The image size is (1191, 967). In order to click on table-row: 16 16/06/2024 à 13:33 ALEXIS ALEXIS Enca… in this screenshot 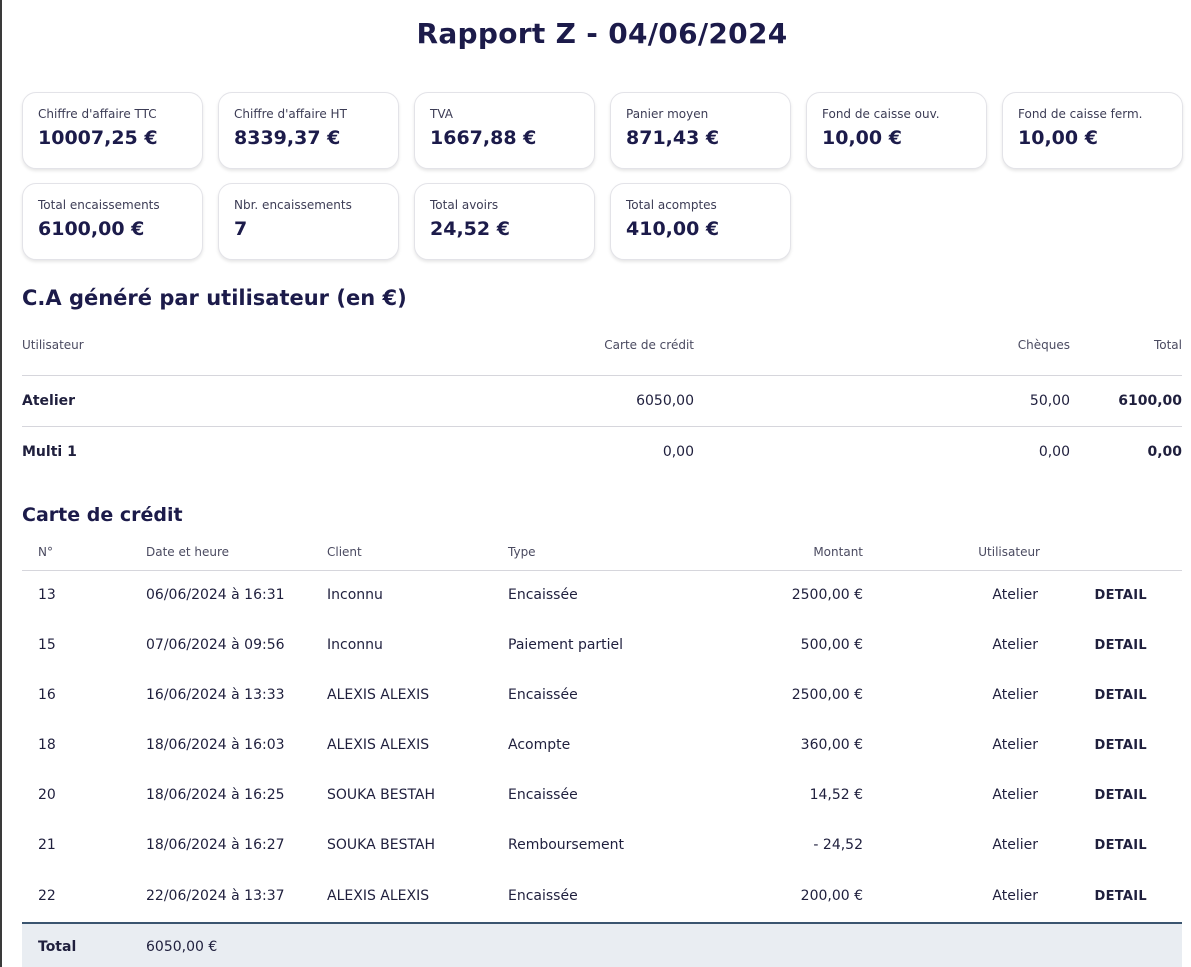, I will do `click(602, 695)`.